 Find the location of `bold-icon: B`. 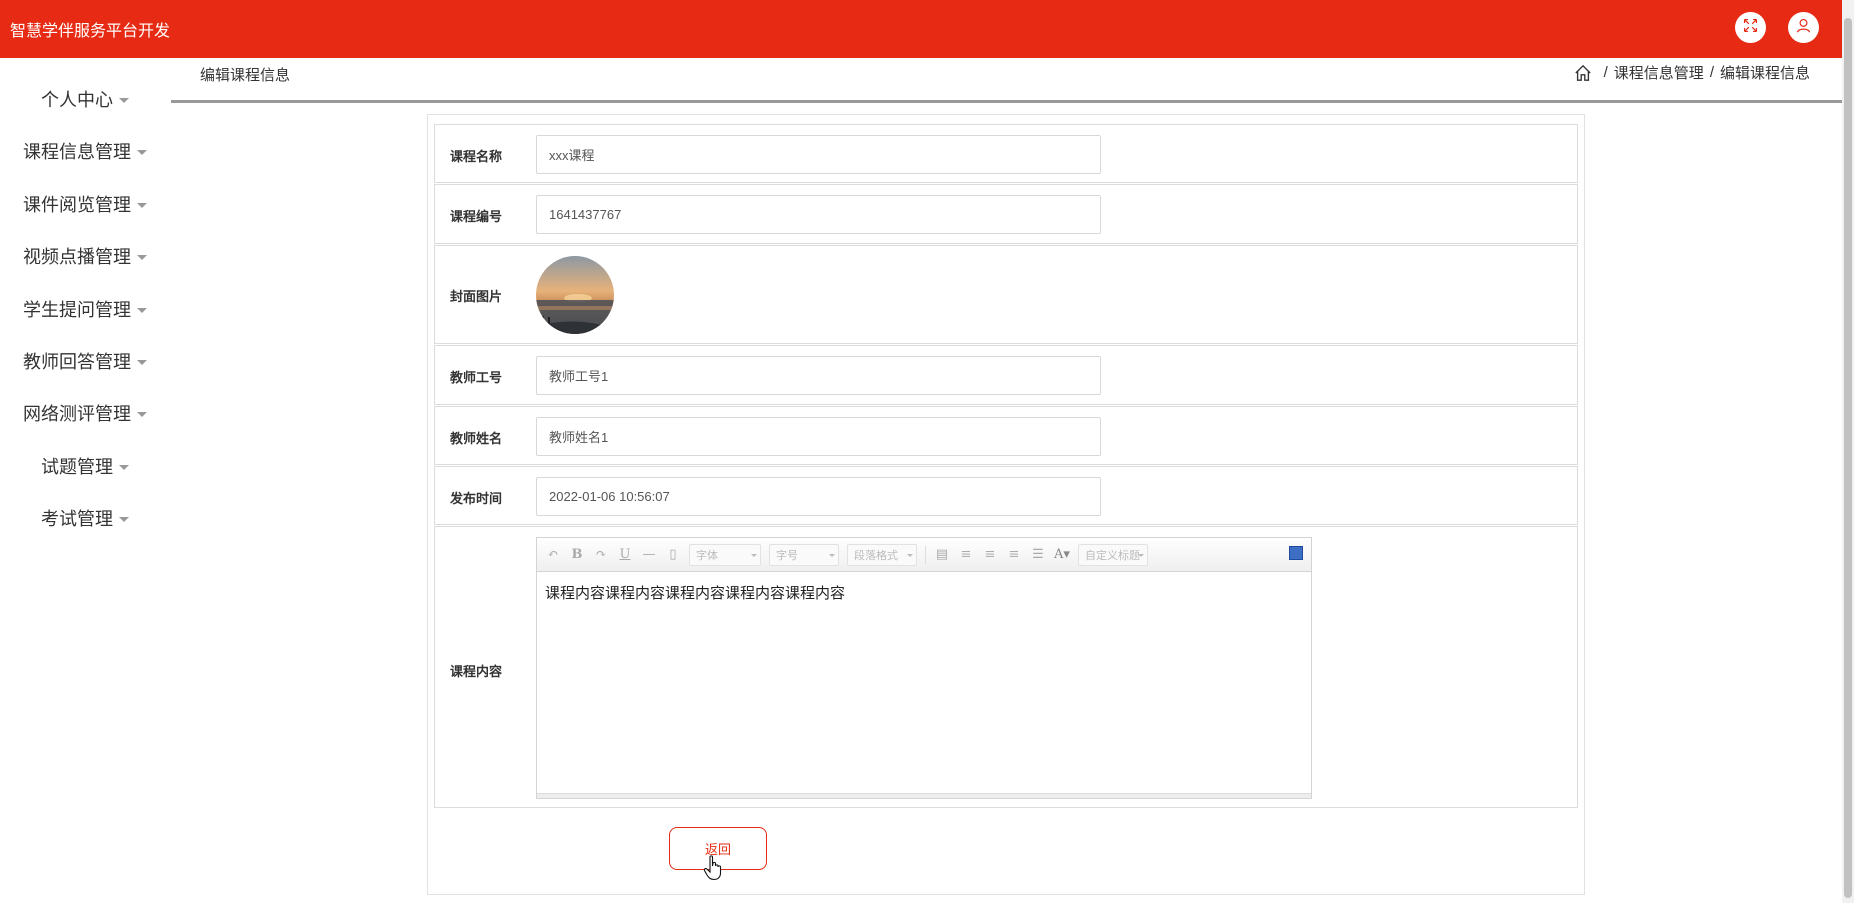

bold-icon: B is located at coordinates (577, 554).